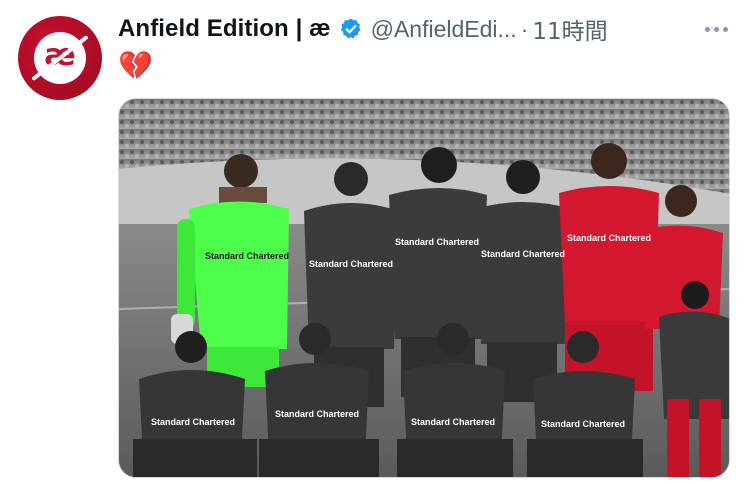 The height and width of the screenshot is (484, 750). I want to click on sponsor-text-player-4: Standard Chartered, so click(523, 254).